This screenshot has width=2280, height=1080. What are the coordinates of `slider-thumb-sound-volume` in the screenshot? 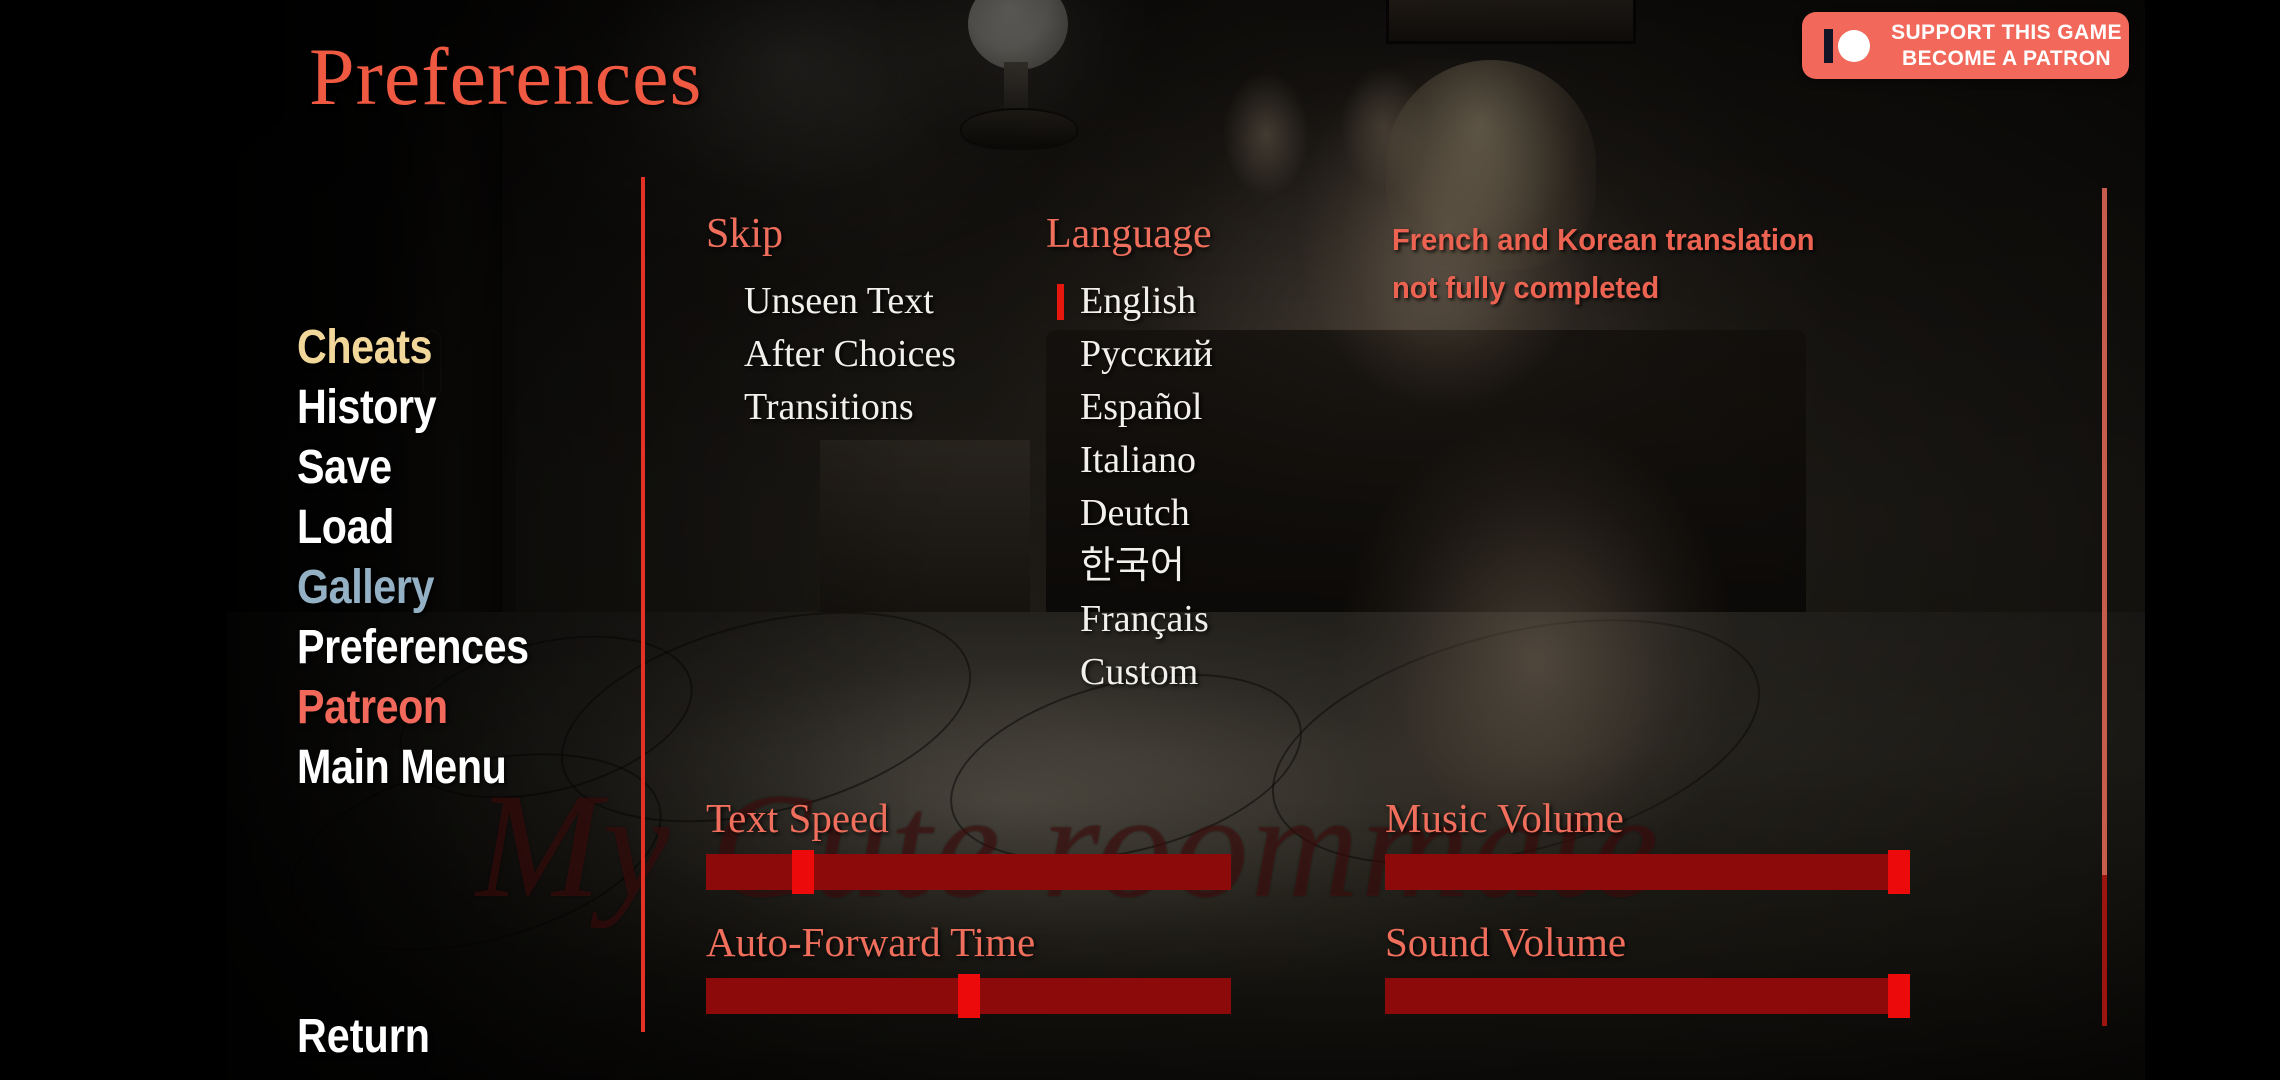 It's located at (1899, 996).